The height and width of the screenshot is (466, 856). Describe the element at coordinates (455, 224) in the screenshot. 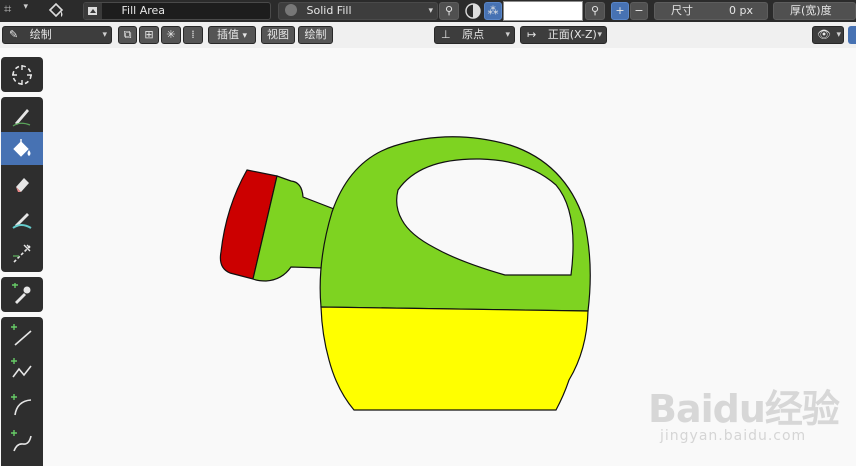

I see `can-upper-body-green` at that location.